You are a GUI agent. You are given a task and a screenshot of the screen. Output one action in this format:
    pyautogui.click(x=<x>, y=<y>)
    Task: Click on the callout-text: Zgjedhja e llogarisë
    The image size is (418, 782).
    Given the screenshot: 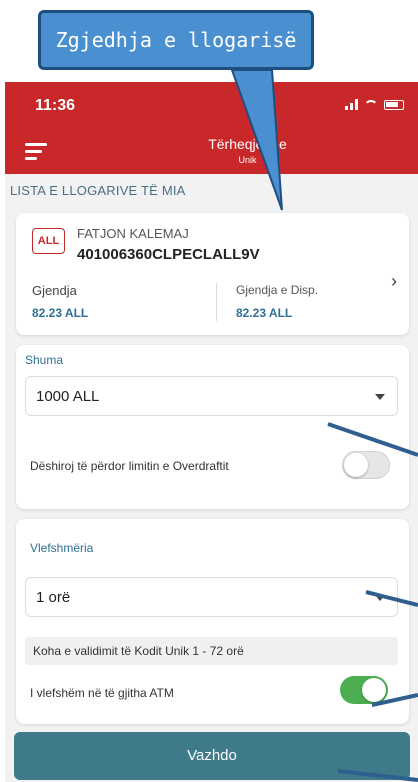 What is the action you would take?
    pyautogui.click(x=176, y=40)
    